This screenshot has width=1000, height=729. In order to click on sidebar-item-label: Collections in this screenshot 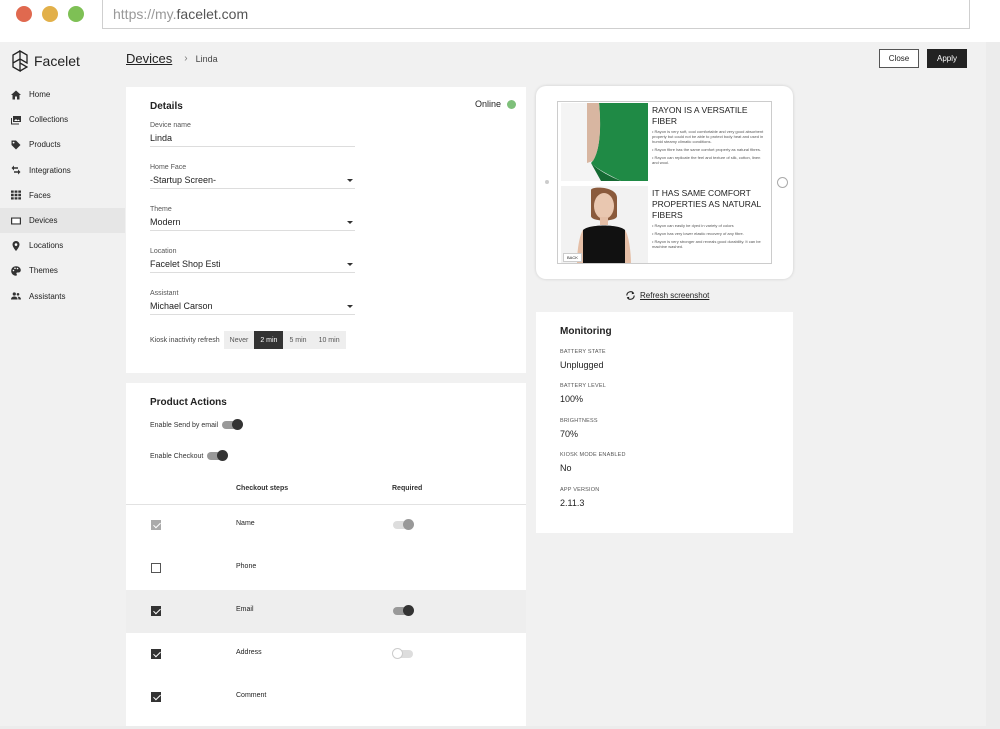, I will do `click(49, 120)`.